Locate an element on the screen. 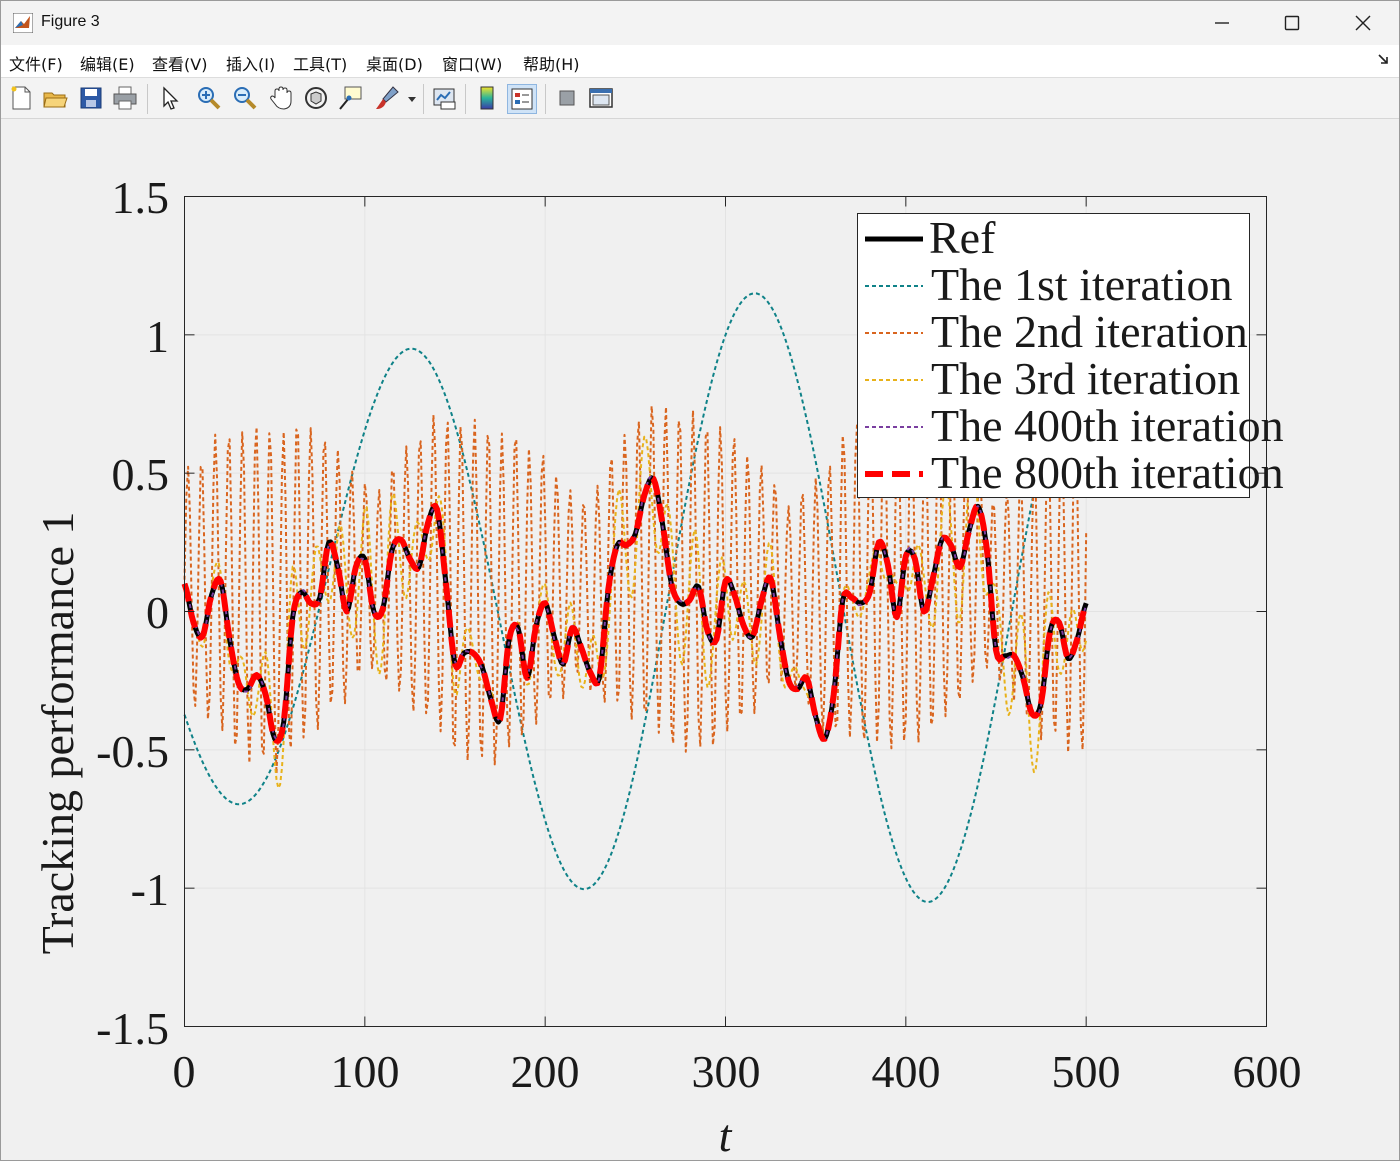  y-tick-label: -0.5 is located at coordinates (132, 751).